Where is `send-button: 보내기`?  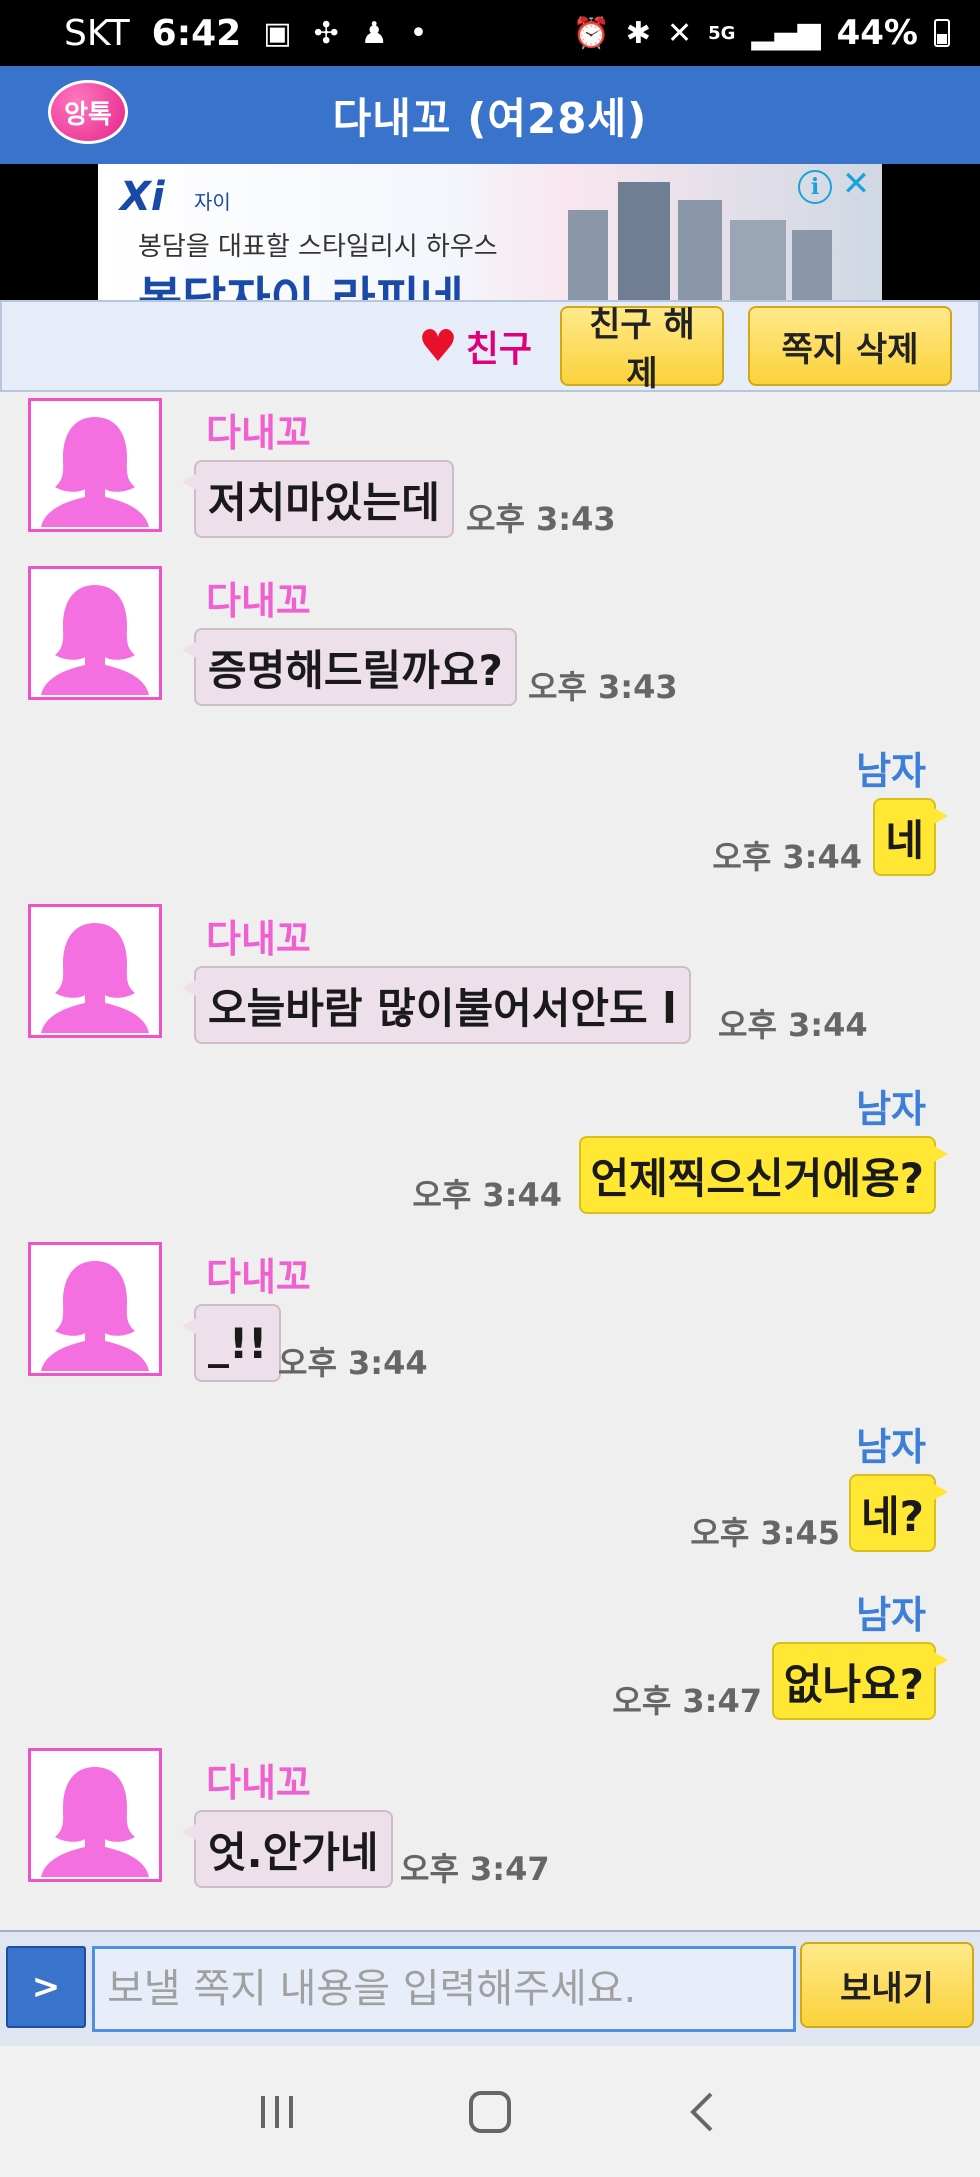 send-button: 보내기 is located at coordinates (887, 1985).